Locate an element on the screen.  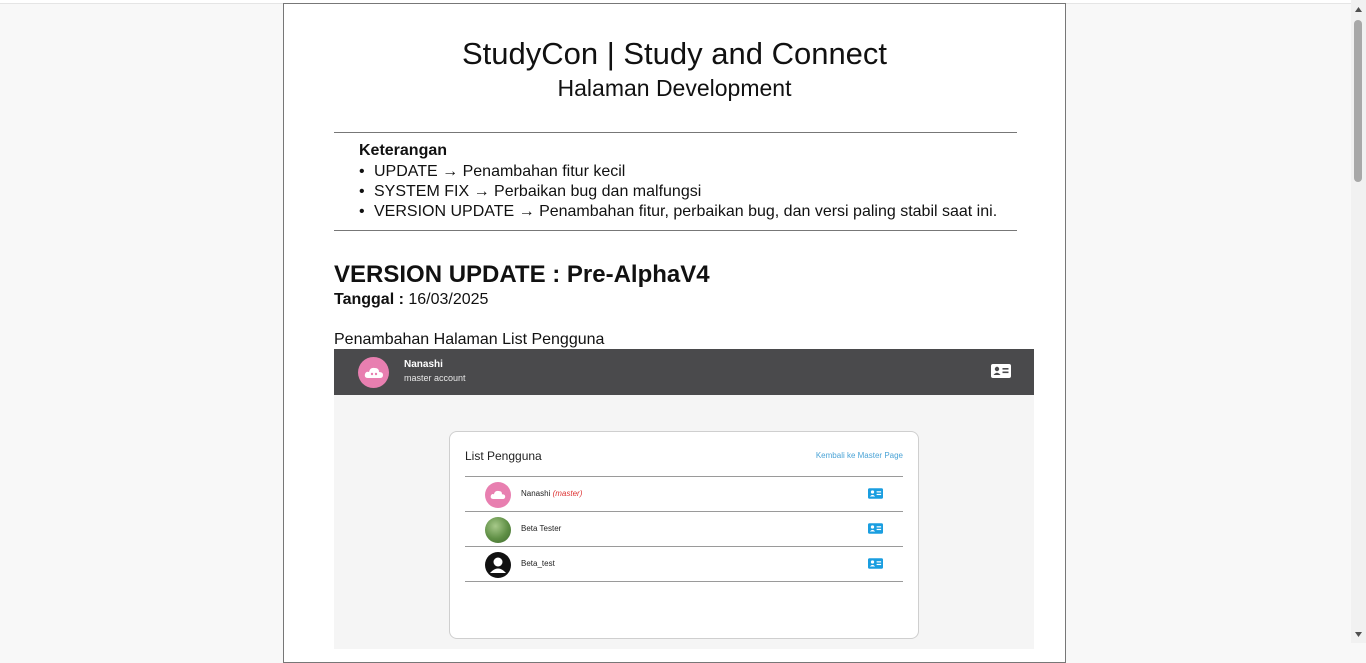
version-date: Tanggal : 16/03/2025 is located at coordinates (411, 300).